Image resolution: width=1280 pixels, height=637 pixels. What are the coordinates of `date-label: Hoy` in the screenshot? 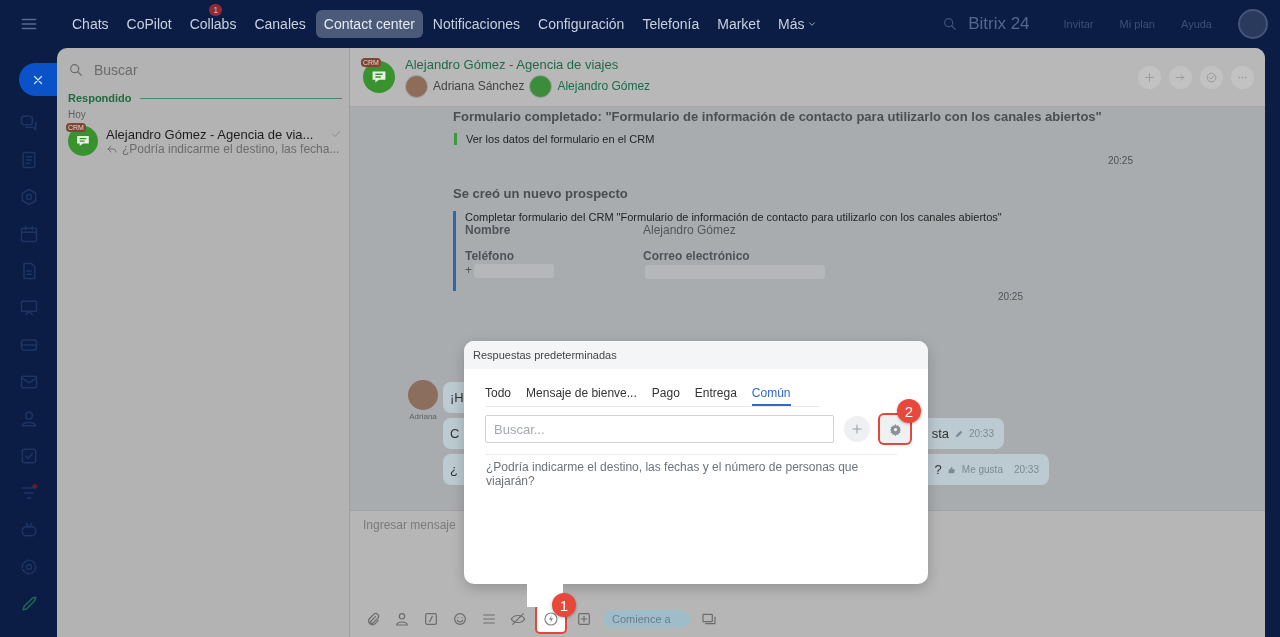 It's located at (77, 114).